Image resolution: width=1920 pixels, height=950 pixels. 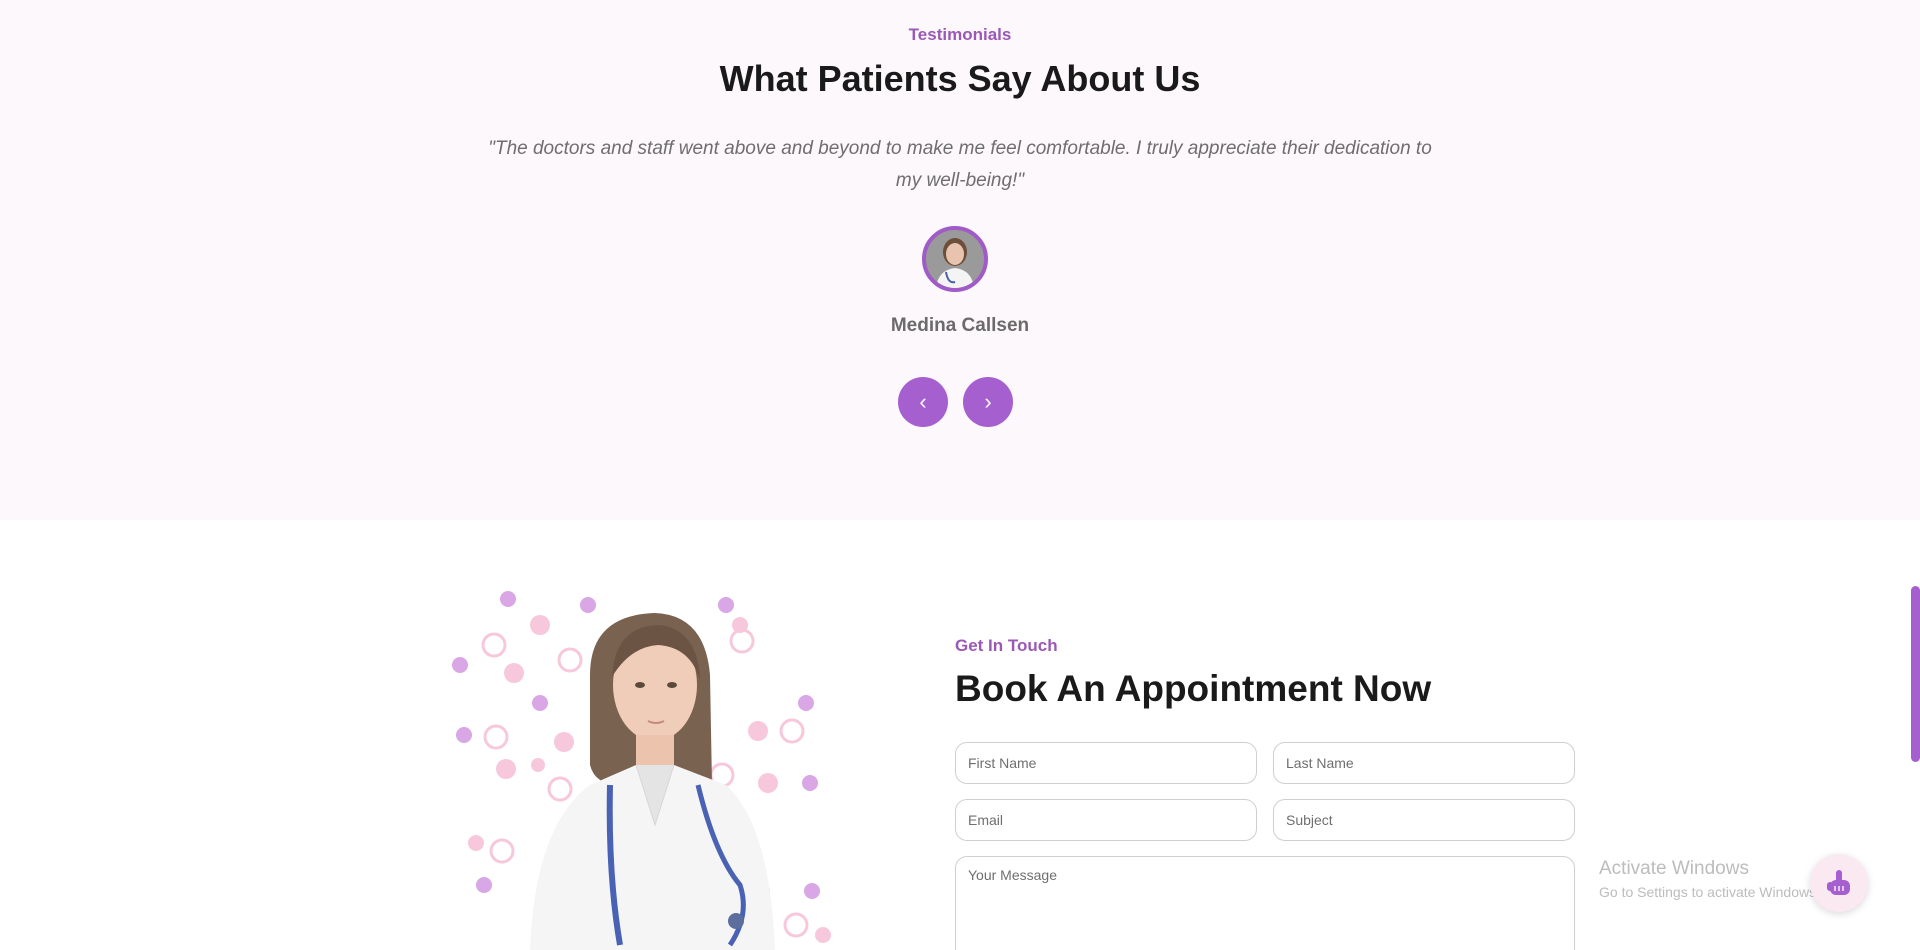 What do you see at coordinates (1006, 645) in the screenshot?
I see `appointment-eyebrow: Get In Touch` at bounding box center [1006, 645].